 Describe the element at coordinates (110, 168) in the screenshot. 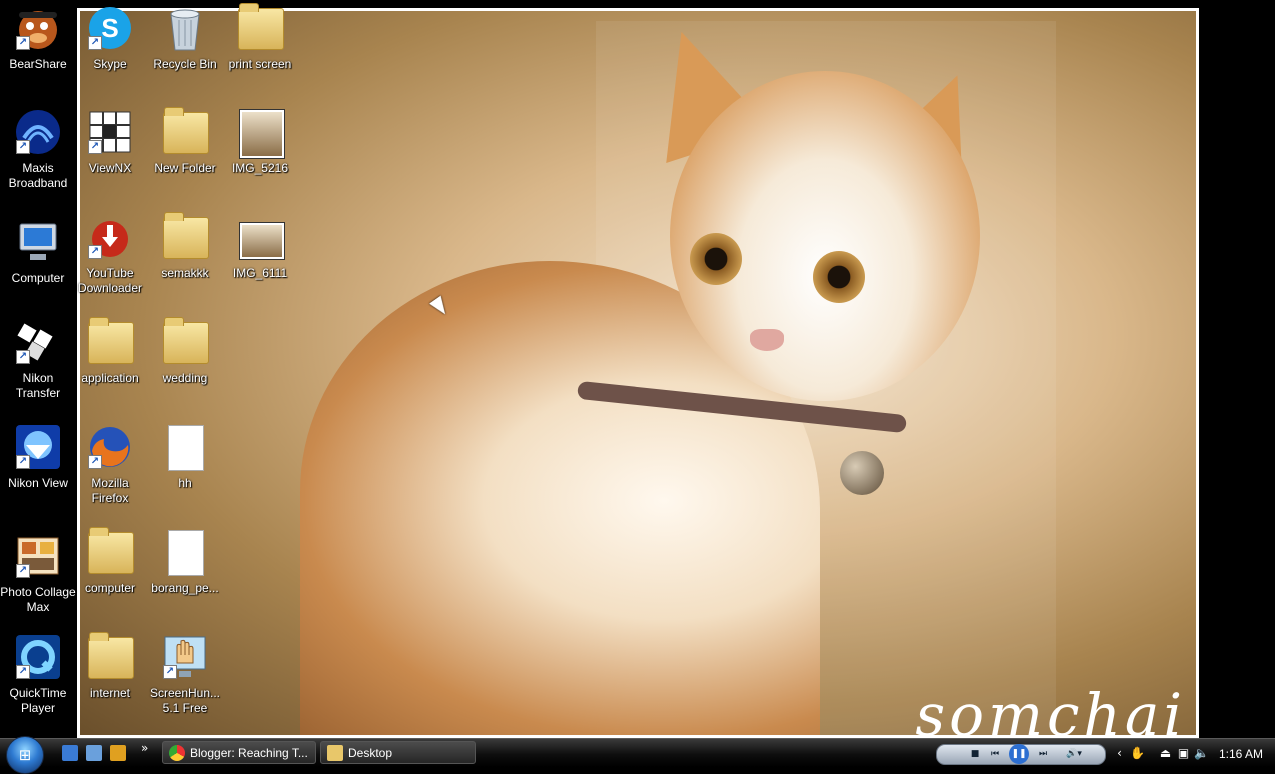

I see `icon-label: ViewNX` at that location.